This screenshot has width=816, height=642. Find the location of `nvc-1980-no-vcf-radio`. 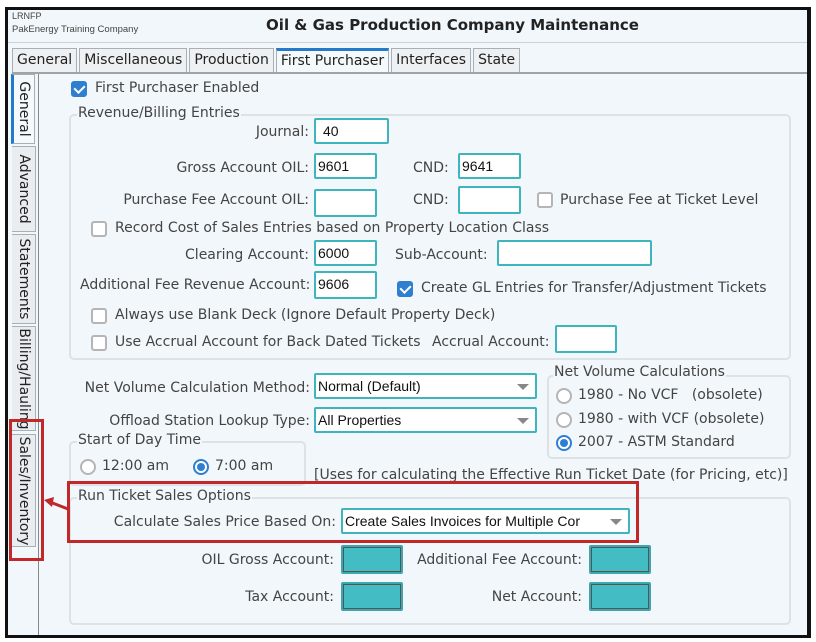

nvc-1980-no-vcf-radio is located at coordinates (564, 396).